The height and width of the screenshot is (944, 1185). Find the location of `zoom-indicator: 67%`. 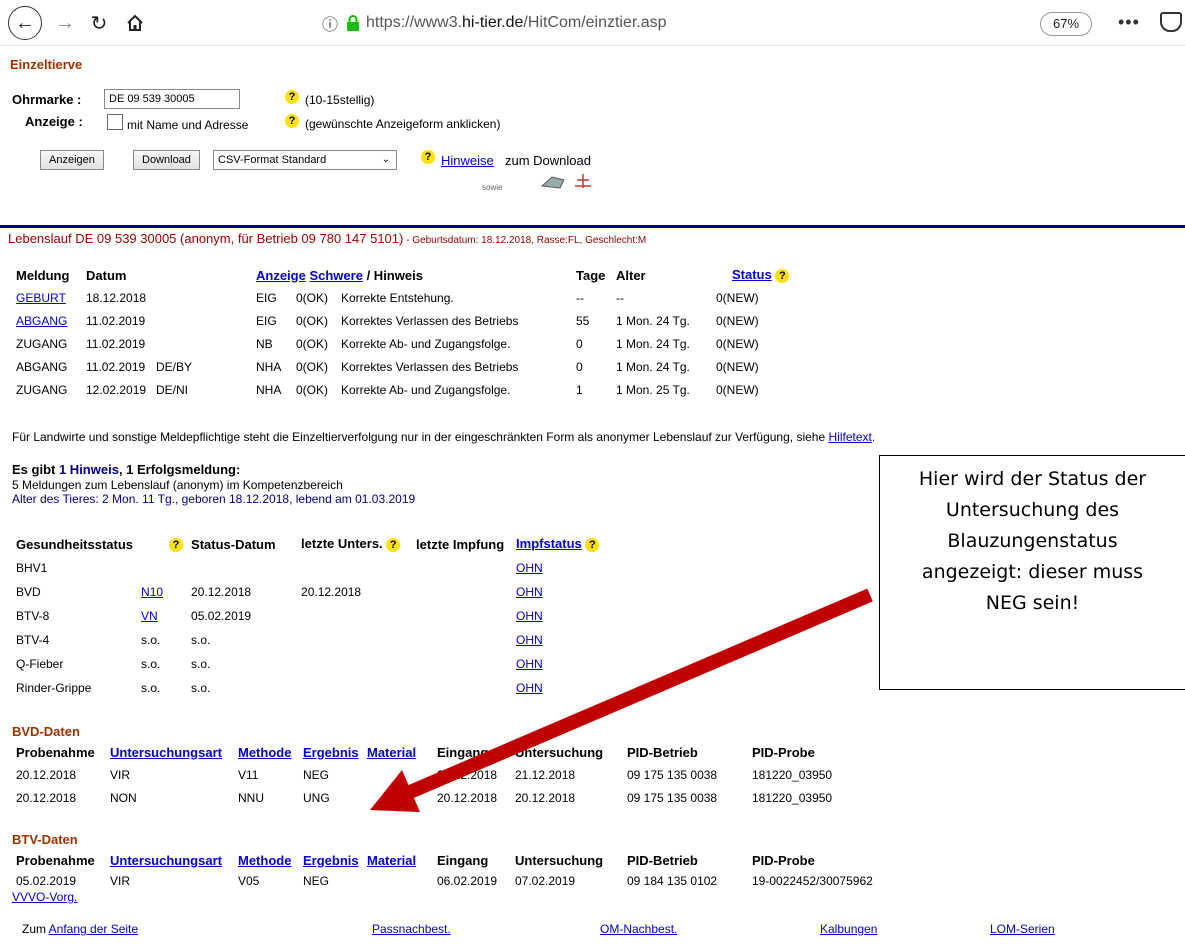

zoom-indicator: 67% is located at coordinates (1066, 24).